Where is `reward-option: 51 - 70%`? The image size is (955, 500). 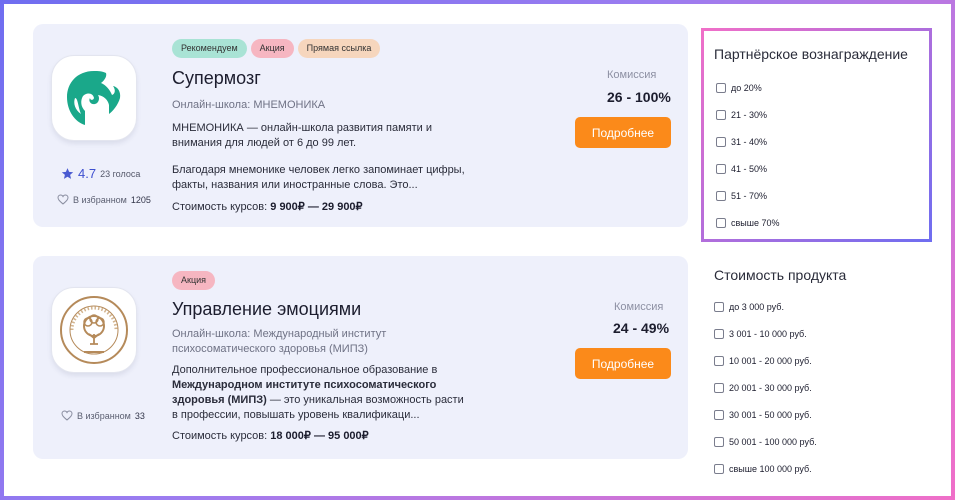
reward-option: 51 - 70% is located at coordinates (741, 196).